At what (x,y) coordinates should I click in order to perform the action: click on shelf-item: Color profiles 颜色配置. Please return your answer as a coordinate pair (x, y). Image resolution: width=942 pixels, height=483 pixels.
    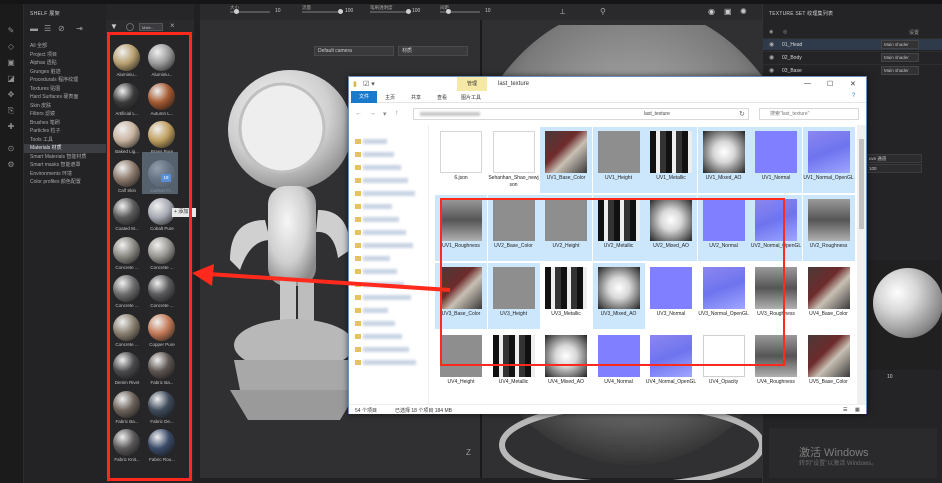
    Looking at the image, I should click on (65, 182).